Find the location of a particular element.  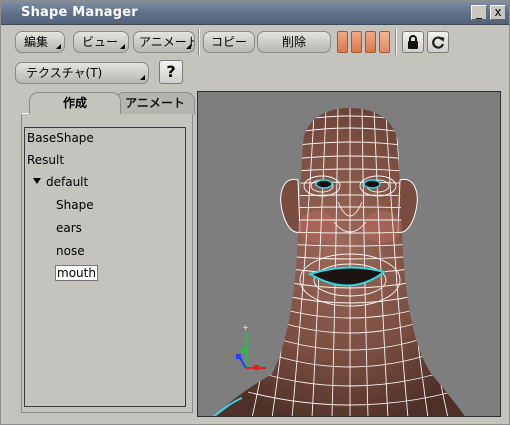

view-menu-label: ビュー is located at coordinates (100, 42).